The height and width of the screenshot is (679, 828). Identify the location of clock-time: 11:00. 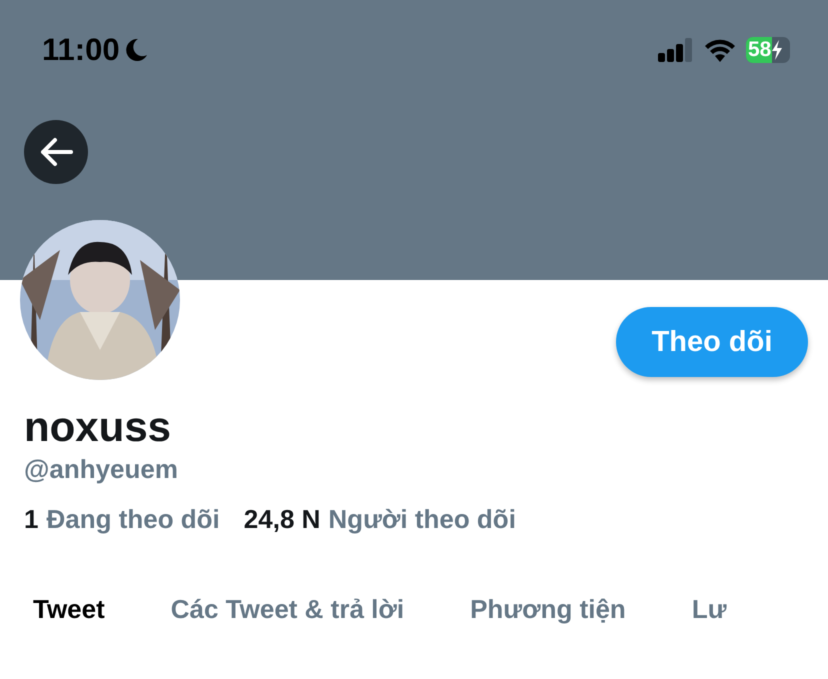
(81, 50).